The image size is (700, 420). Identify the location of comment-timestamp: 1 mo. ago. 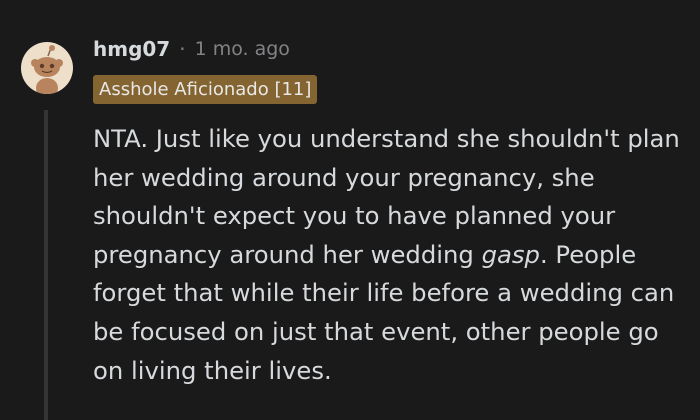
(242, 49).